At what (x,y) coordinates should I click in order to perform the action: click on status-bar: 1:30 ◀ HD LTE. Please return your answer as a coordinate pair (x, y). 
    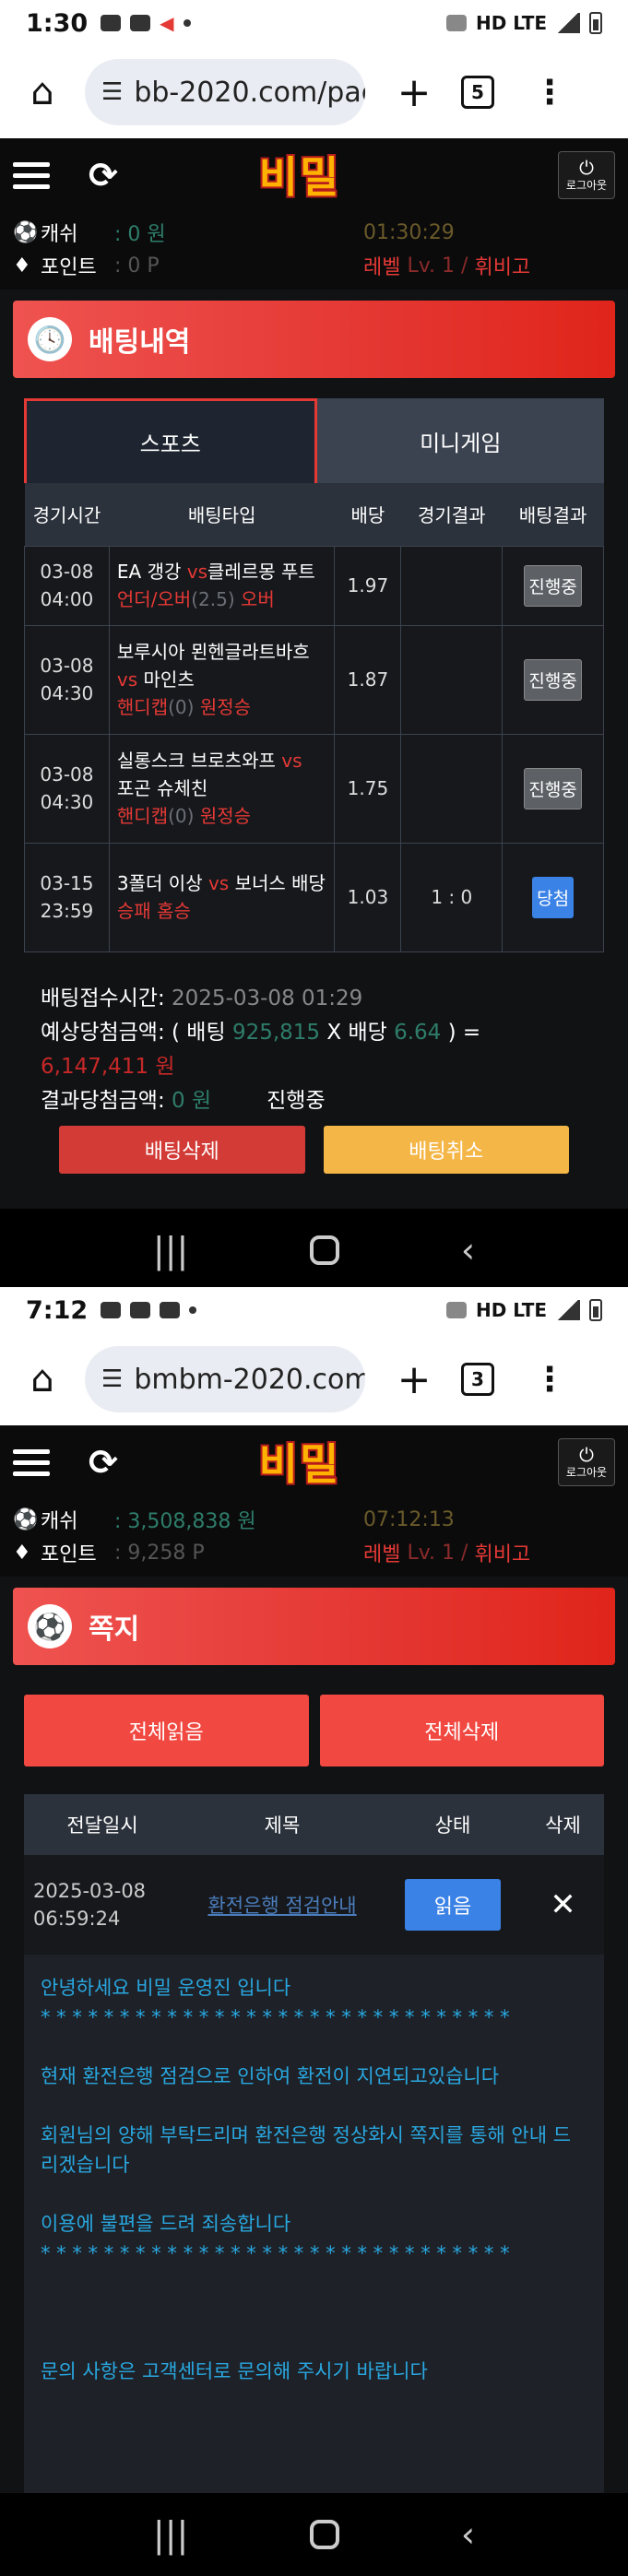
    Looking at the image, I should click on (314, 23).